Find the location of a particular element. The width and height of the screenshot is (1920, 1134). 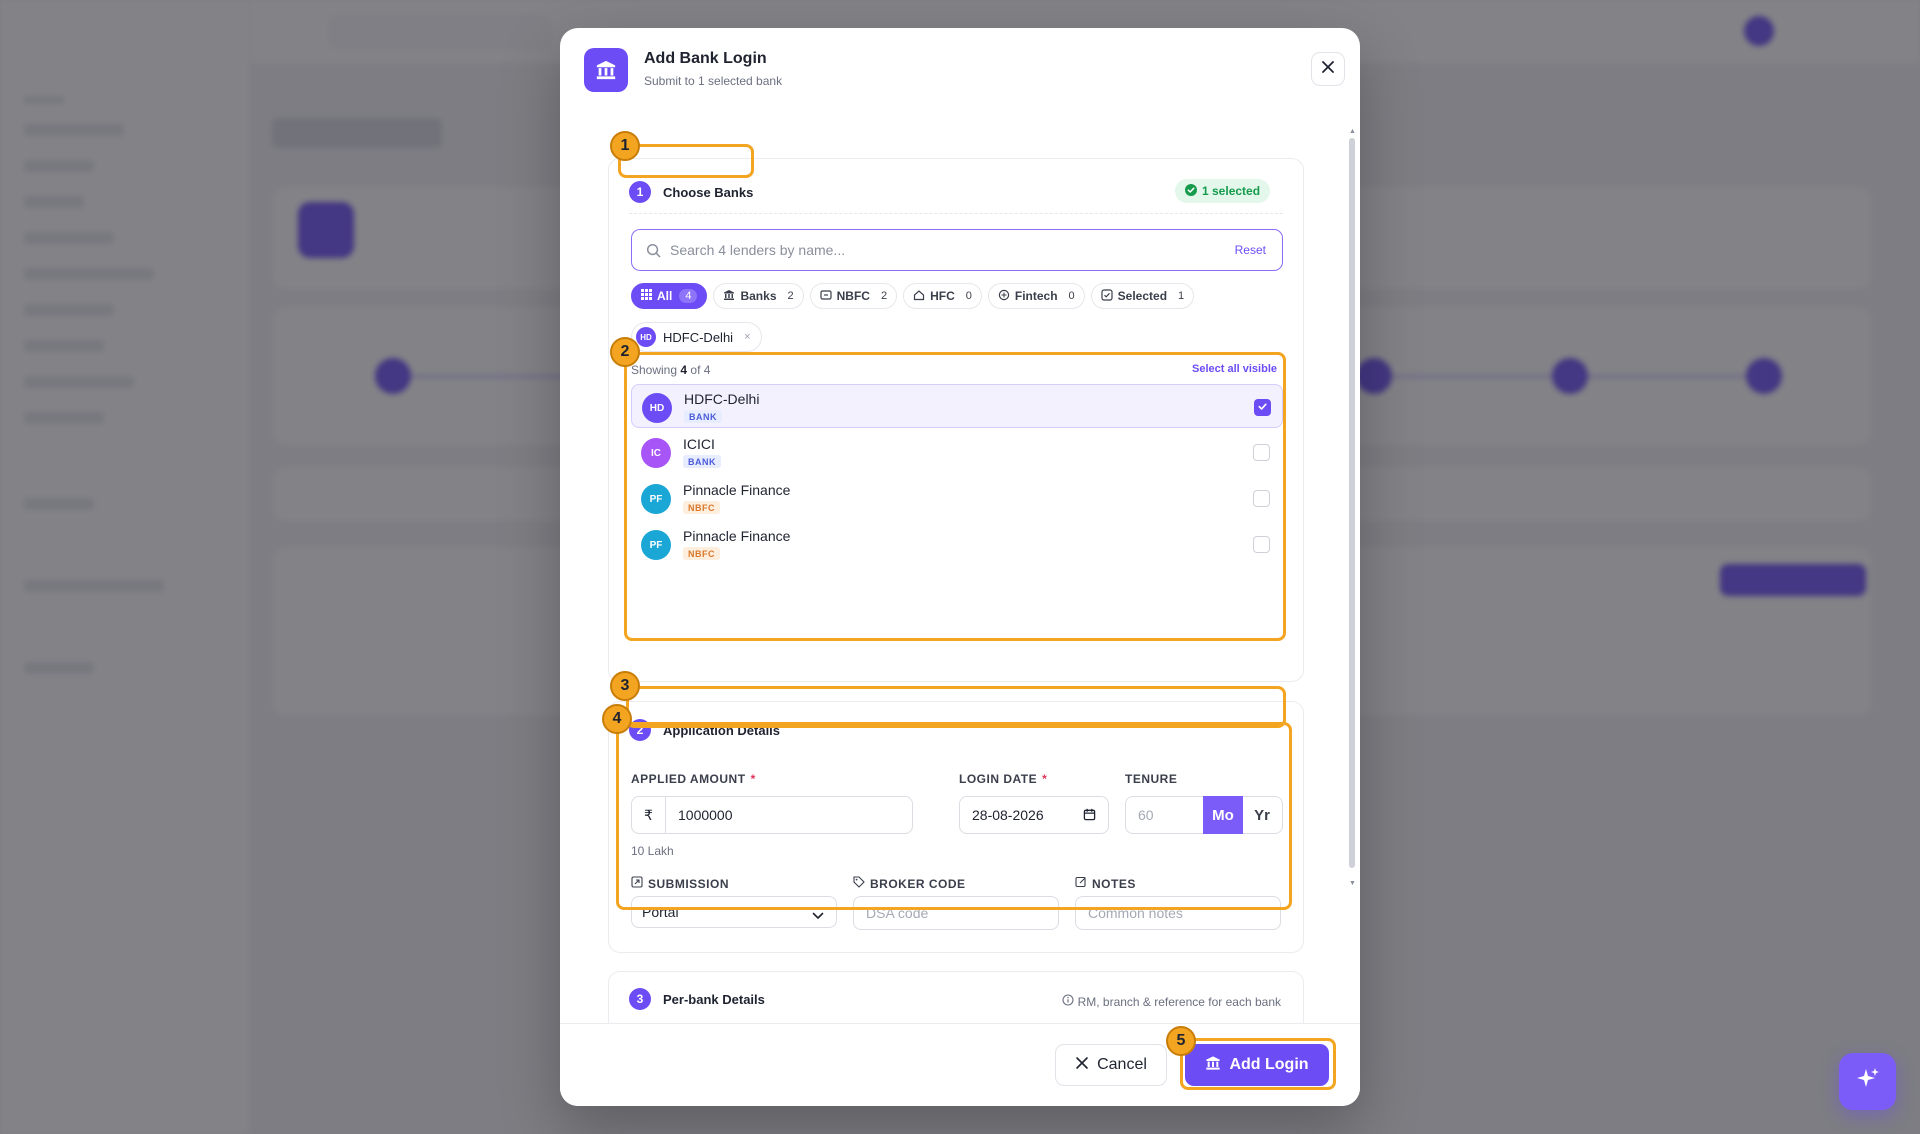

applied-amount-input: ₹ 1000000 is located at coordinates (772, 815).